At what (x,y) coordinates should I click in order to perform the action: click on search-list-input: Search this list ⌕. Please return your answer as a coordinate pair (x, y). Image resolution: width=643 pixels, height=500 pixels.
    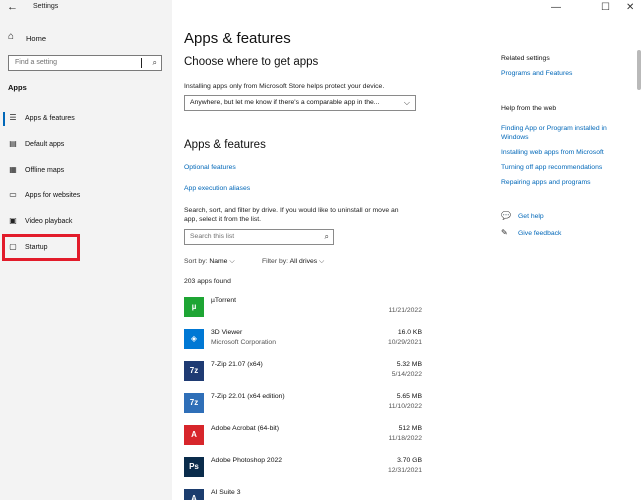
    Looking at the image, I should click on (259, 237).